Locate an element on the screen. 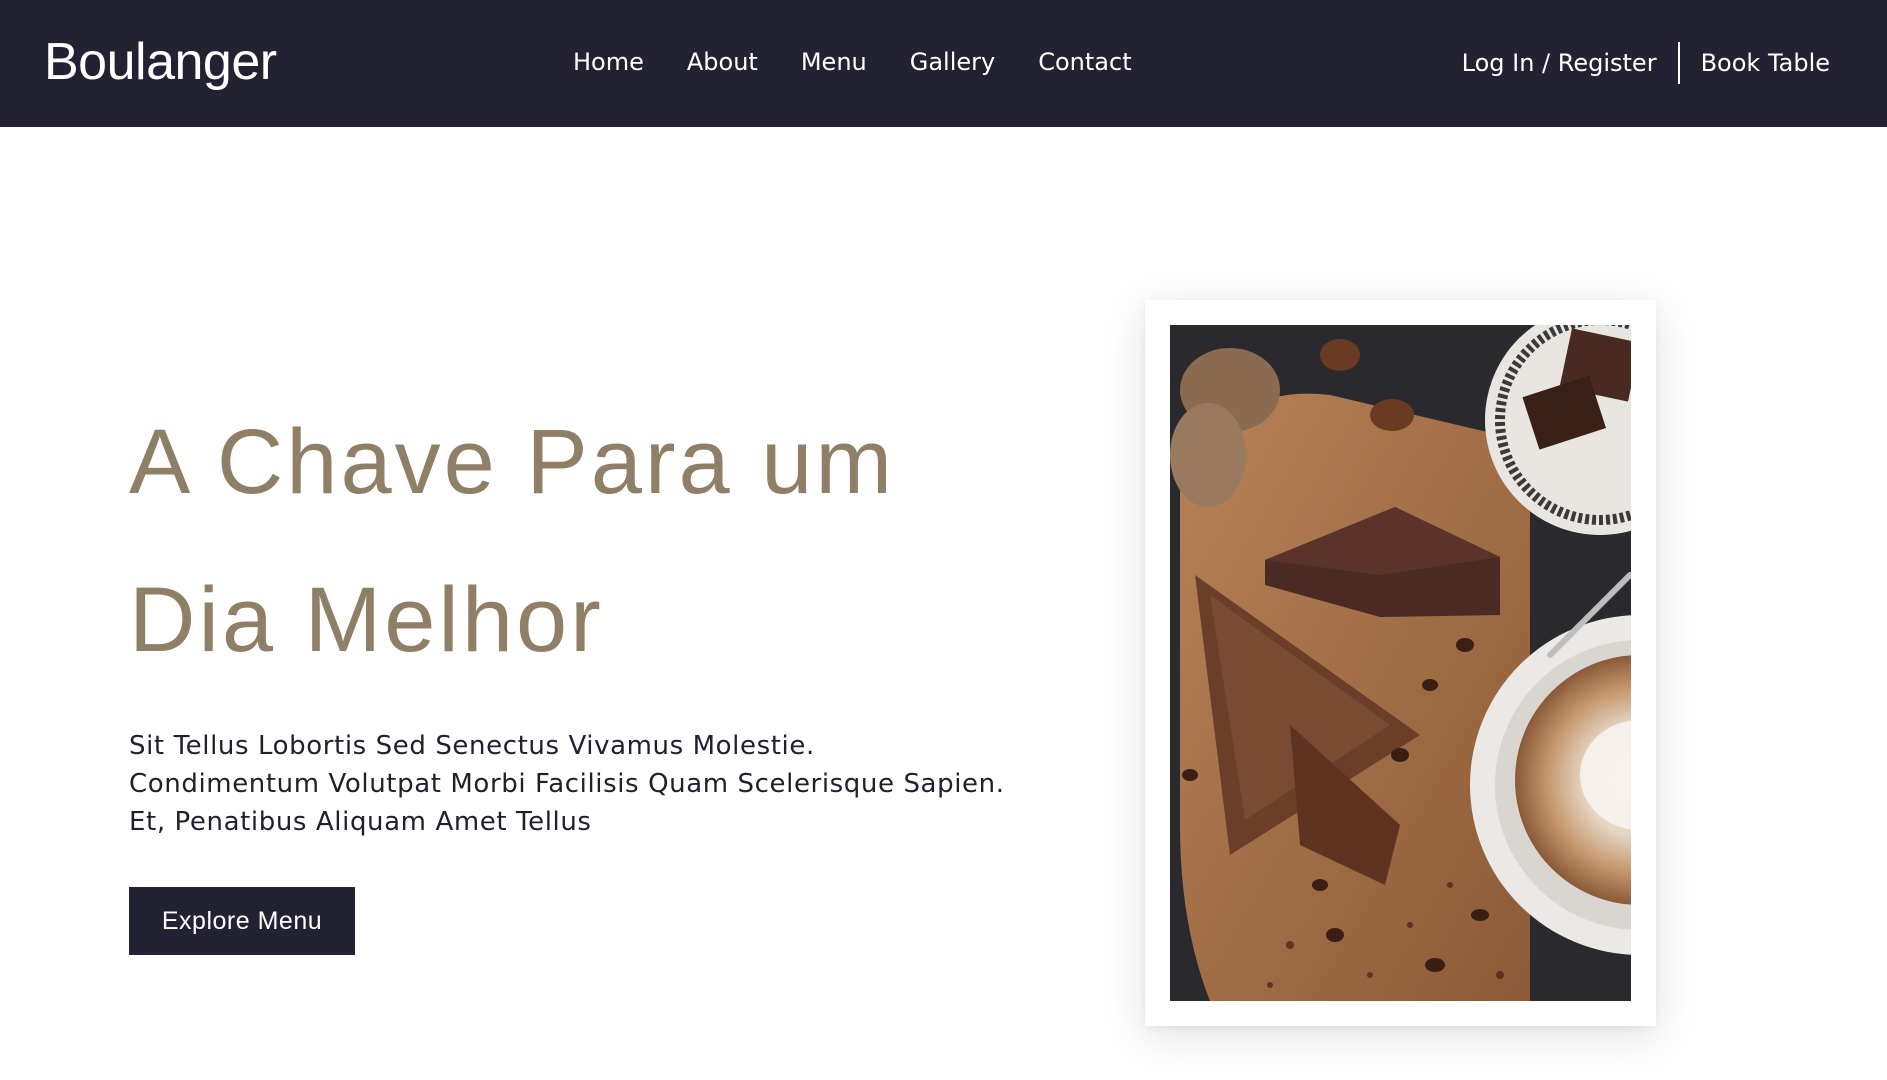 This screenshot has width=1887, height=1080. main-nav: Home About Menu Gallery Contact is located at coordinates (874, 62).